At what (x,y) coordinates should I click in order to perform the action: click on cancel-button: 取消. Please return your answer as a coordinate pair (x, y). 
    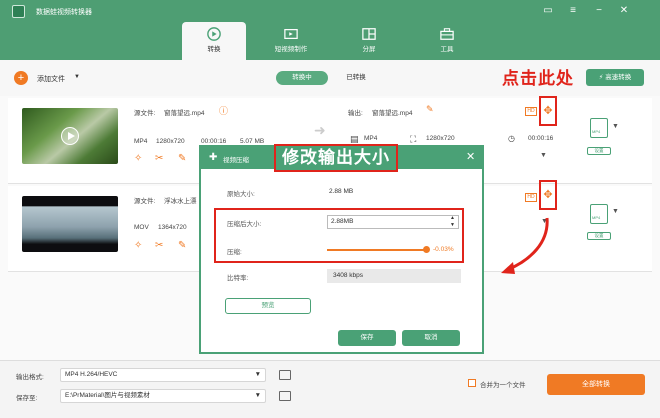
    Looking at the image, I should click on (431, 338).